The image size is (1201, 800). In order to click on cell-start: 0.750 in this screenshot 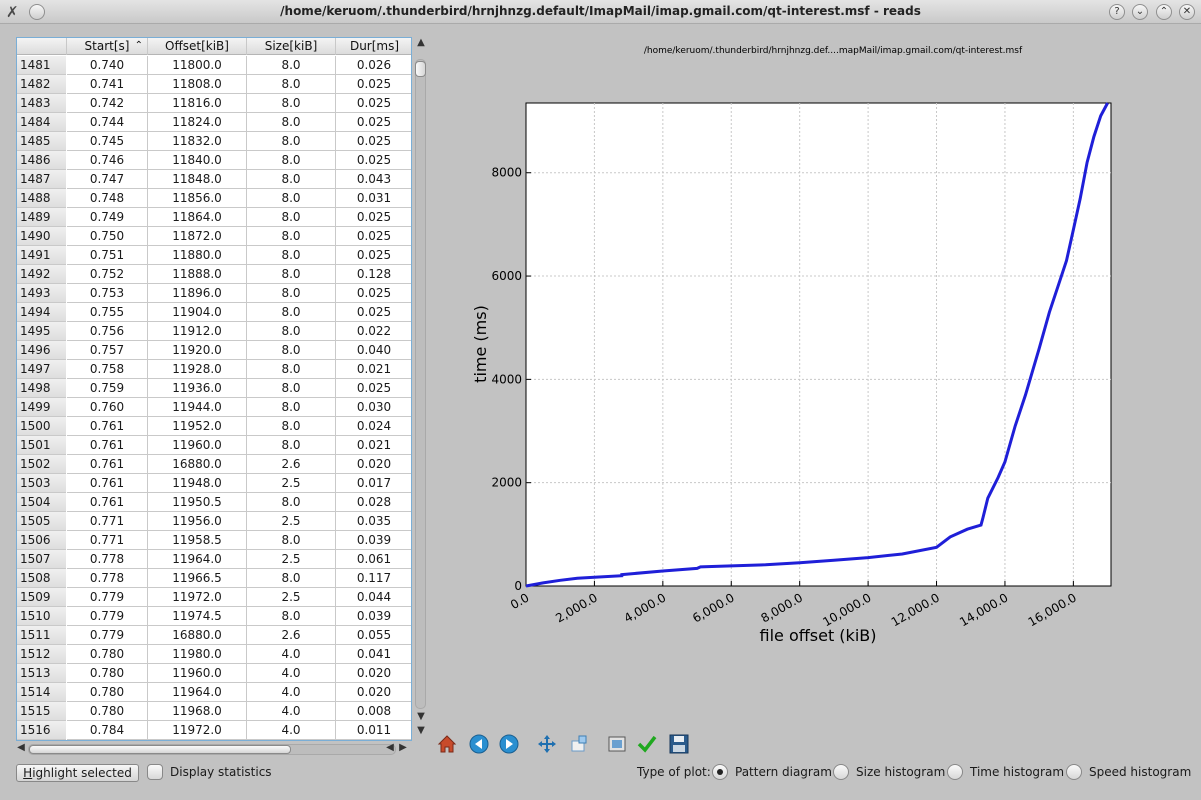, I will do `click(107, 236)`.